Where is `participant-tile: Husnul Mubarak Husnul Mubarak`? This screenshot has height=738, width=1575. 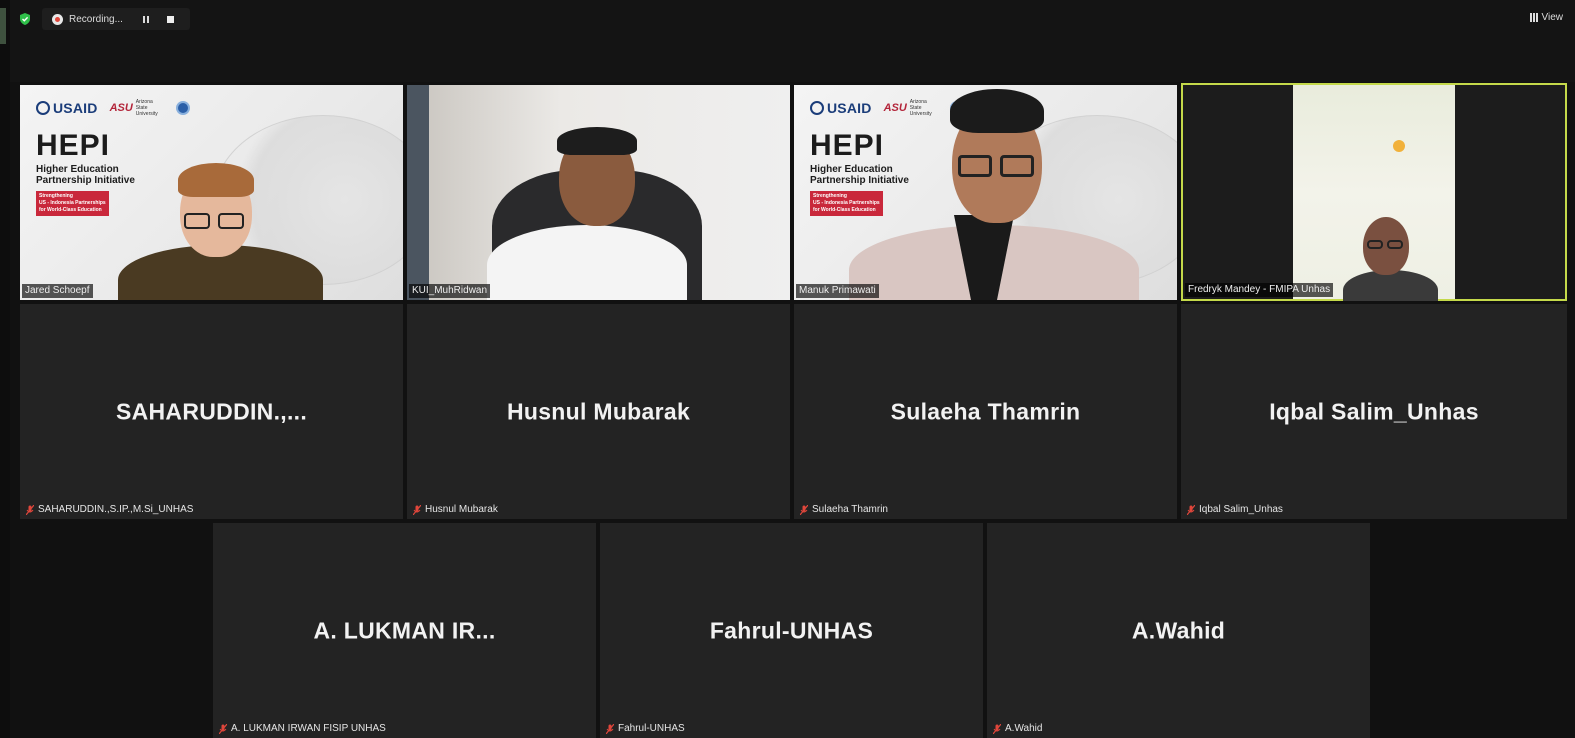
participant-tile: Husnul Mubarak Husnul Mubarak is located at coordinates (598, 411).